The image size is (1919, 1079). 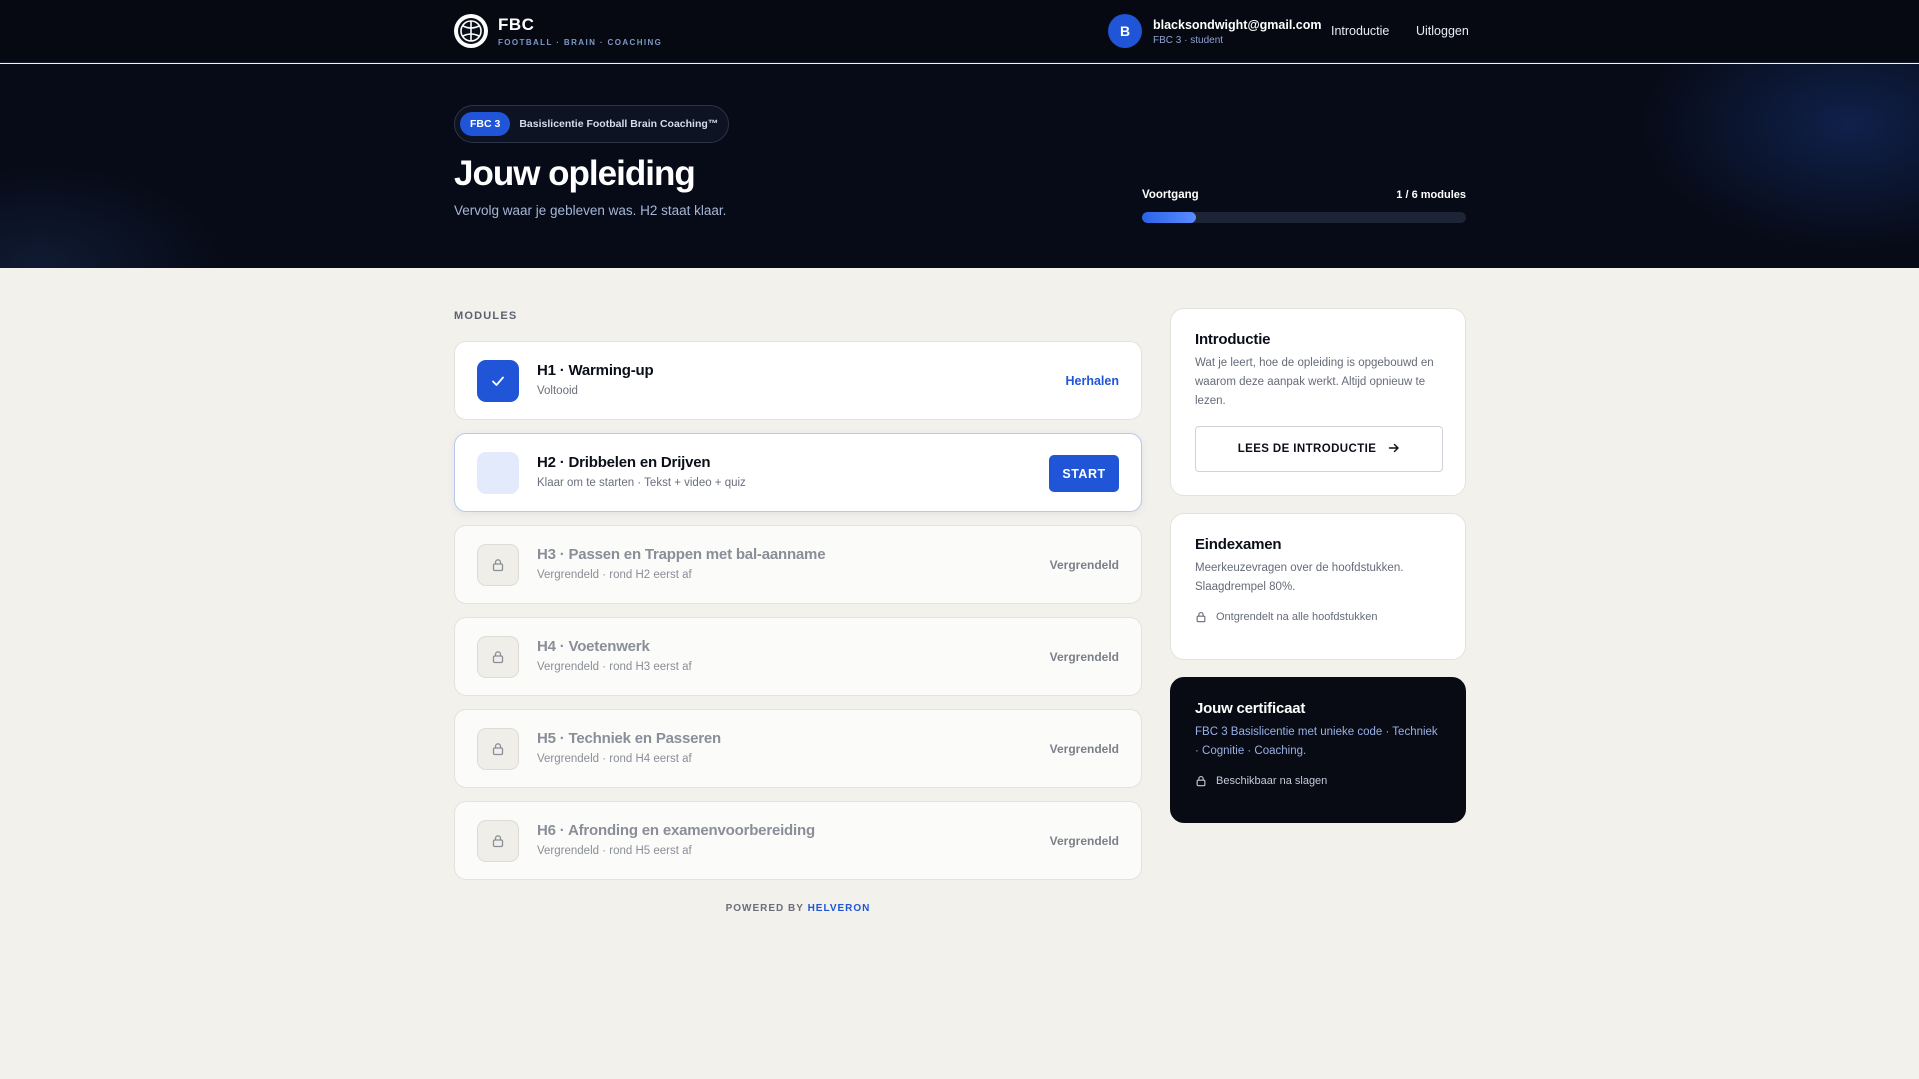 What do you see at coordinates (1238, 544) in the screenshot?
I see `exam-card-title: Eindexamen` at bounding box center [1238, 544].